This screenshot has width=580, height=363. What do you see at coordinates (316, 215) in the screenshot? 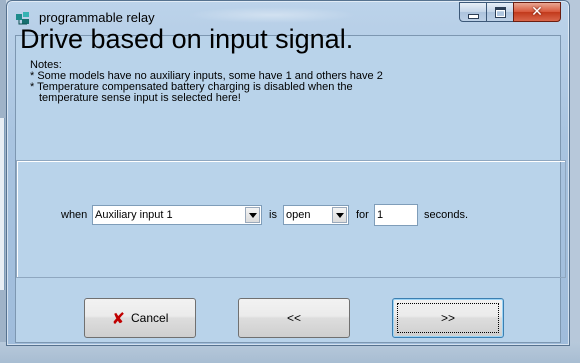
I see `state-select: open` at bounding box center [316, 215].